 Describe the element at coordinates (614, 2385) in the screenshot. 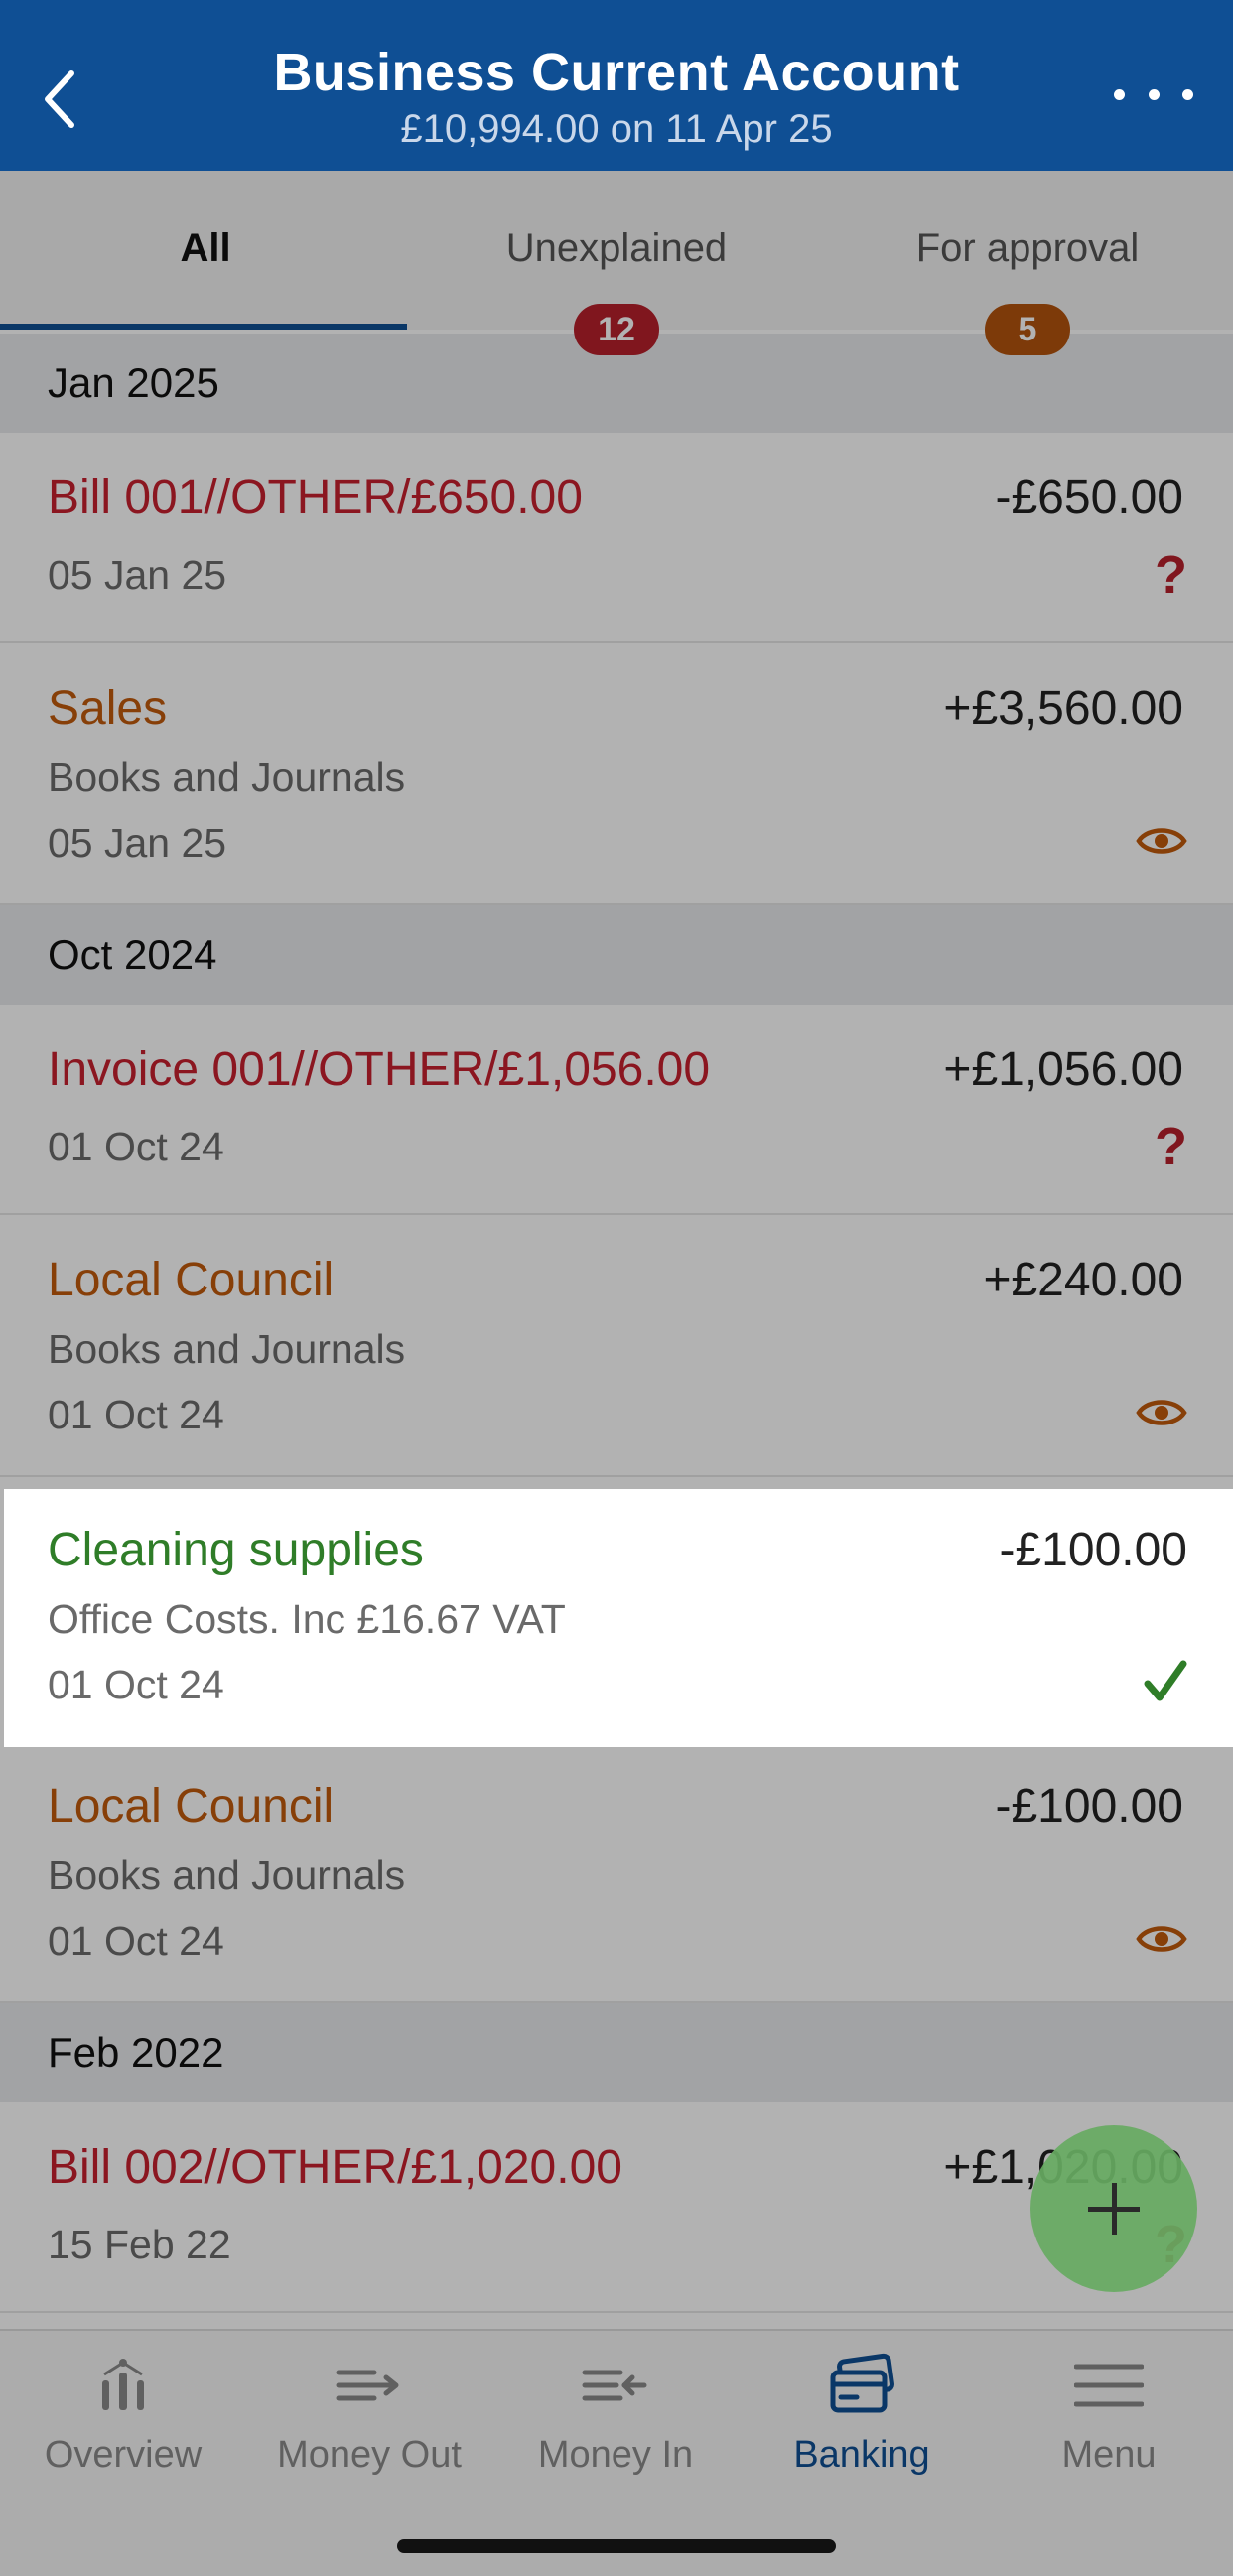

I see `money-in-icon` at that location.